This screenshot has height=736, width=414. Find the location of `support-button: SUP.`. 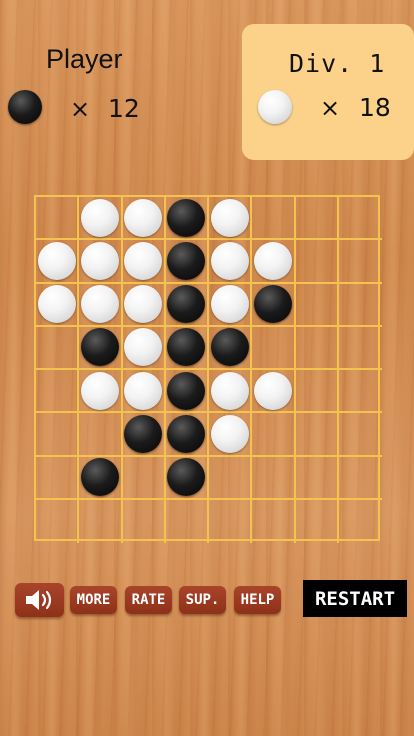

support-button: SUP. is located at coordinates (202, 600).